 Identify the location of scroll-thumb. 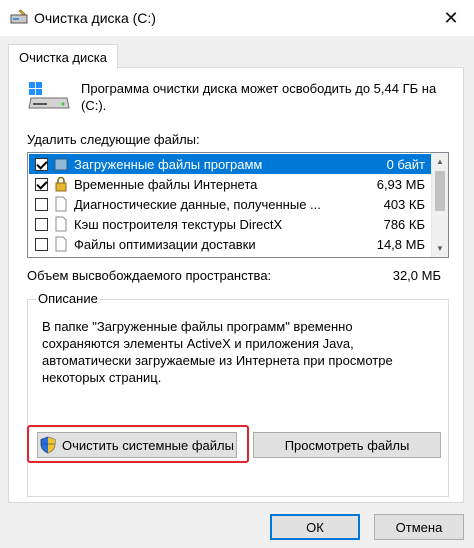
(440, 191).